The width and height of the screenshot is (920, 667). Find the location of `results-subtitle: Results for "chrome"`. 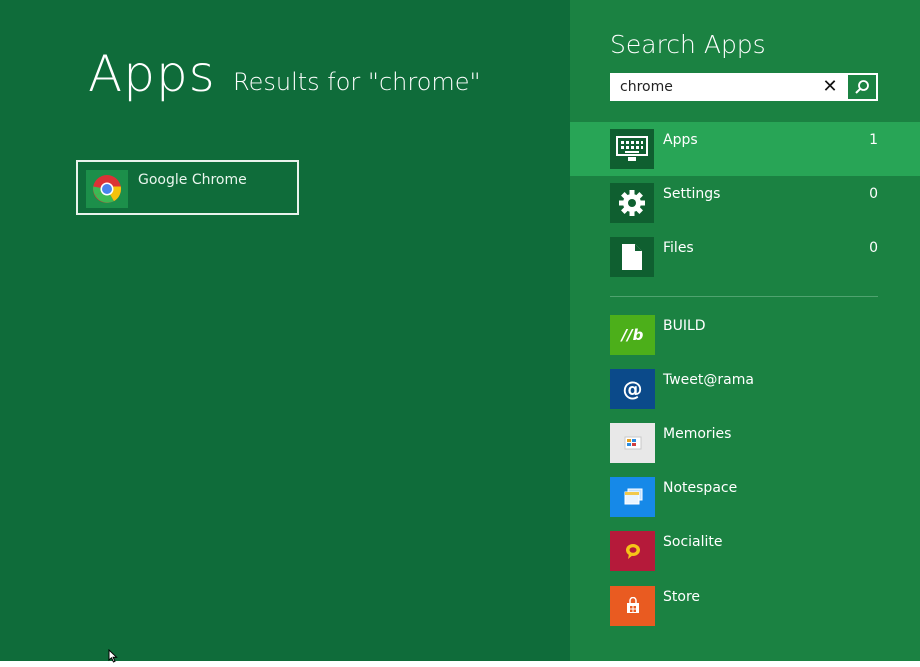

results-subtitle: Results for "chrome" is located at coordinates (357, 82).